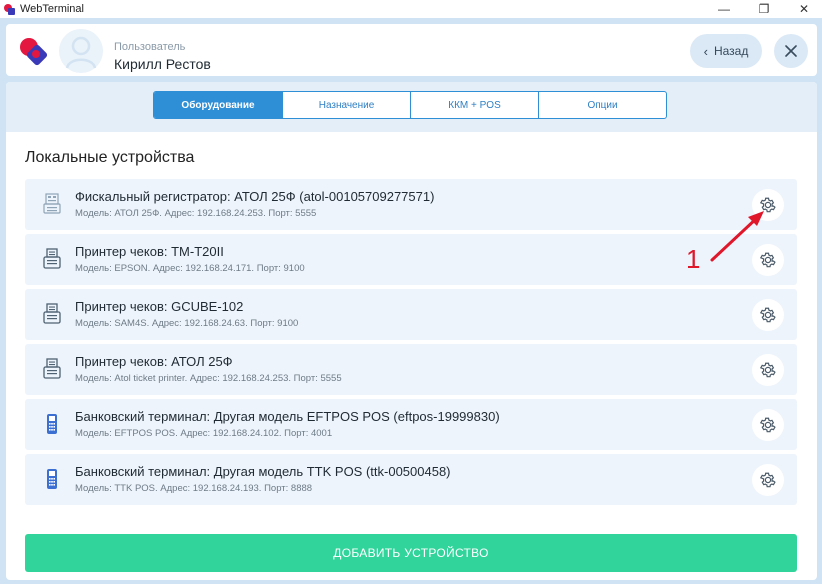  Describe the element at coordinates (52, 203) in the screenshot. I see `fiscal-register-icon` at that location.